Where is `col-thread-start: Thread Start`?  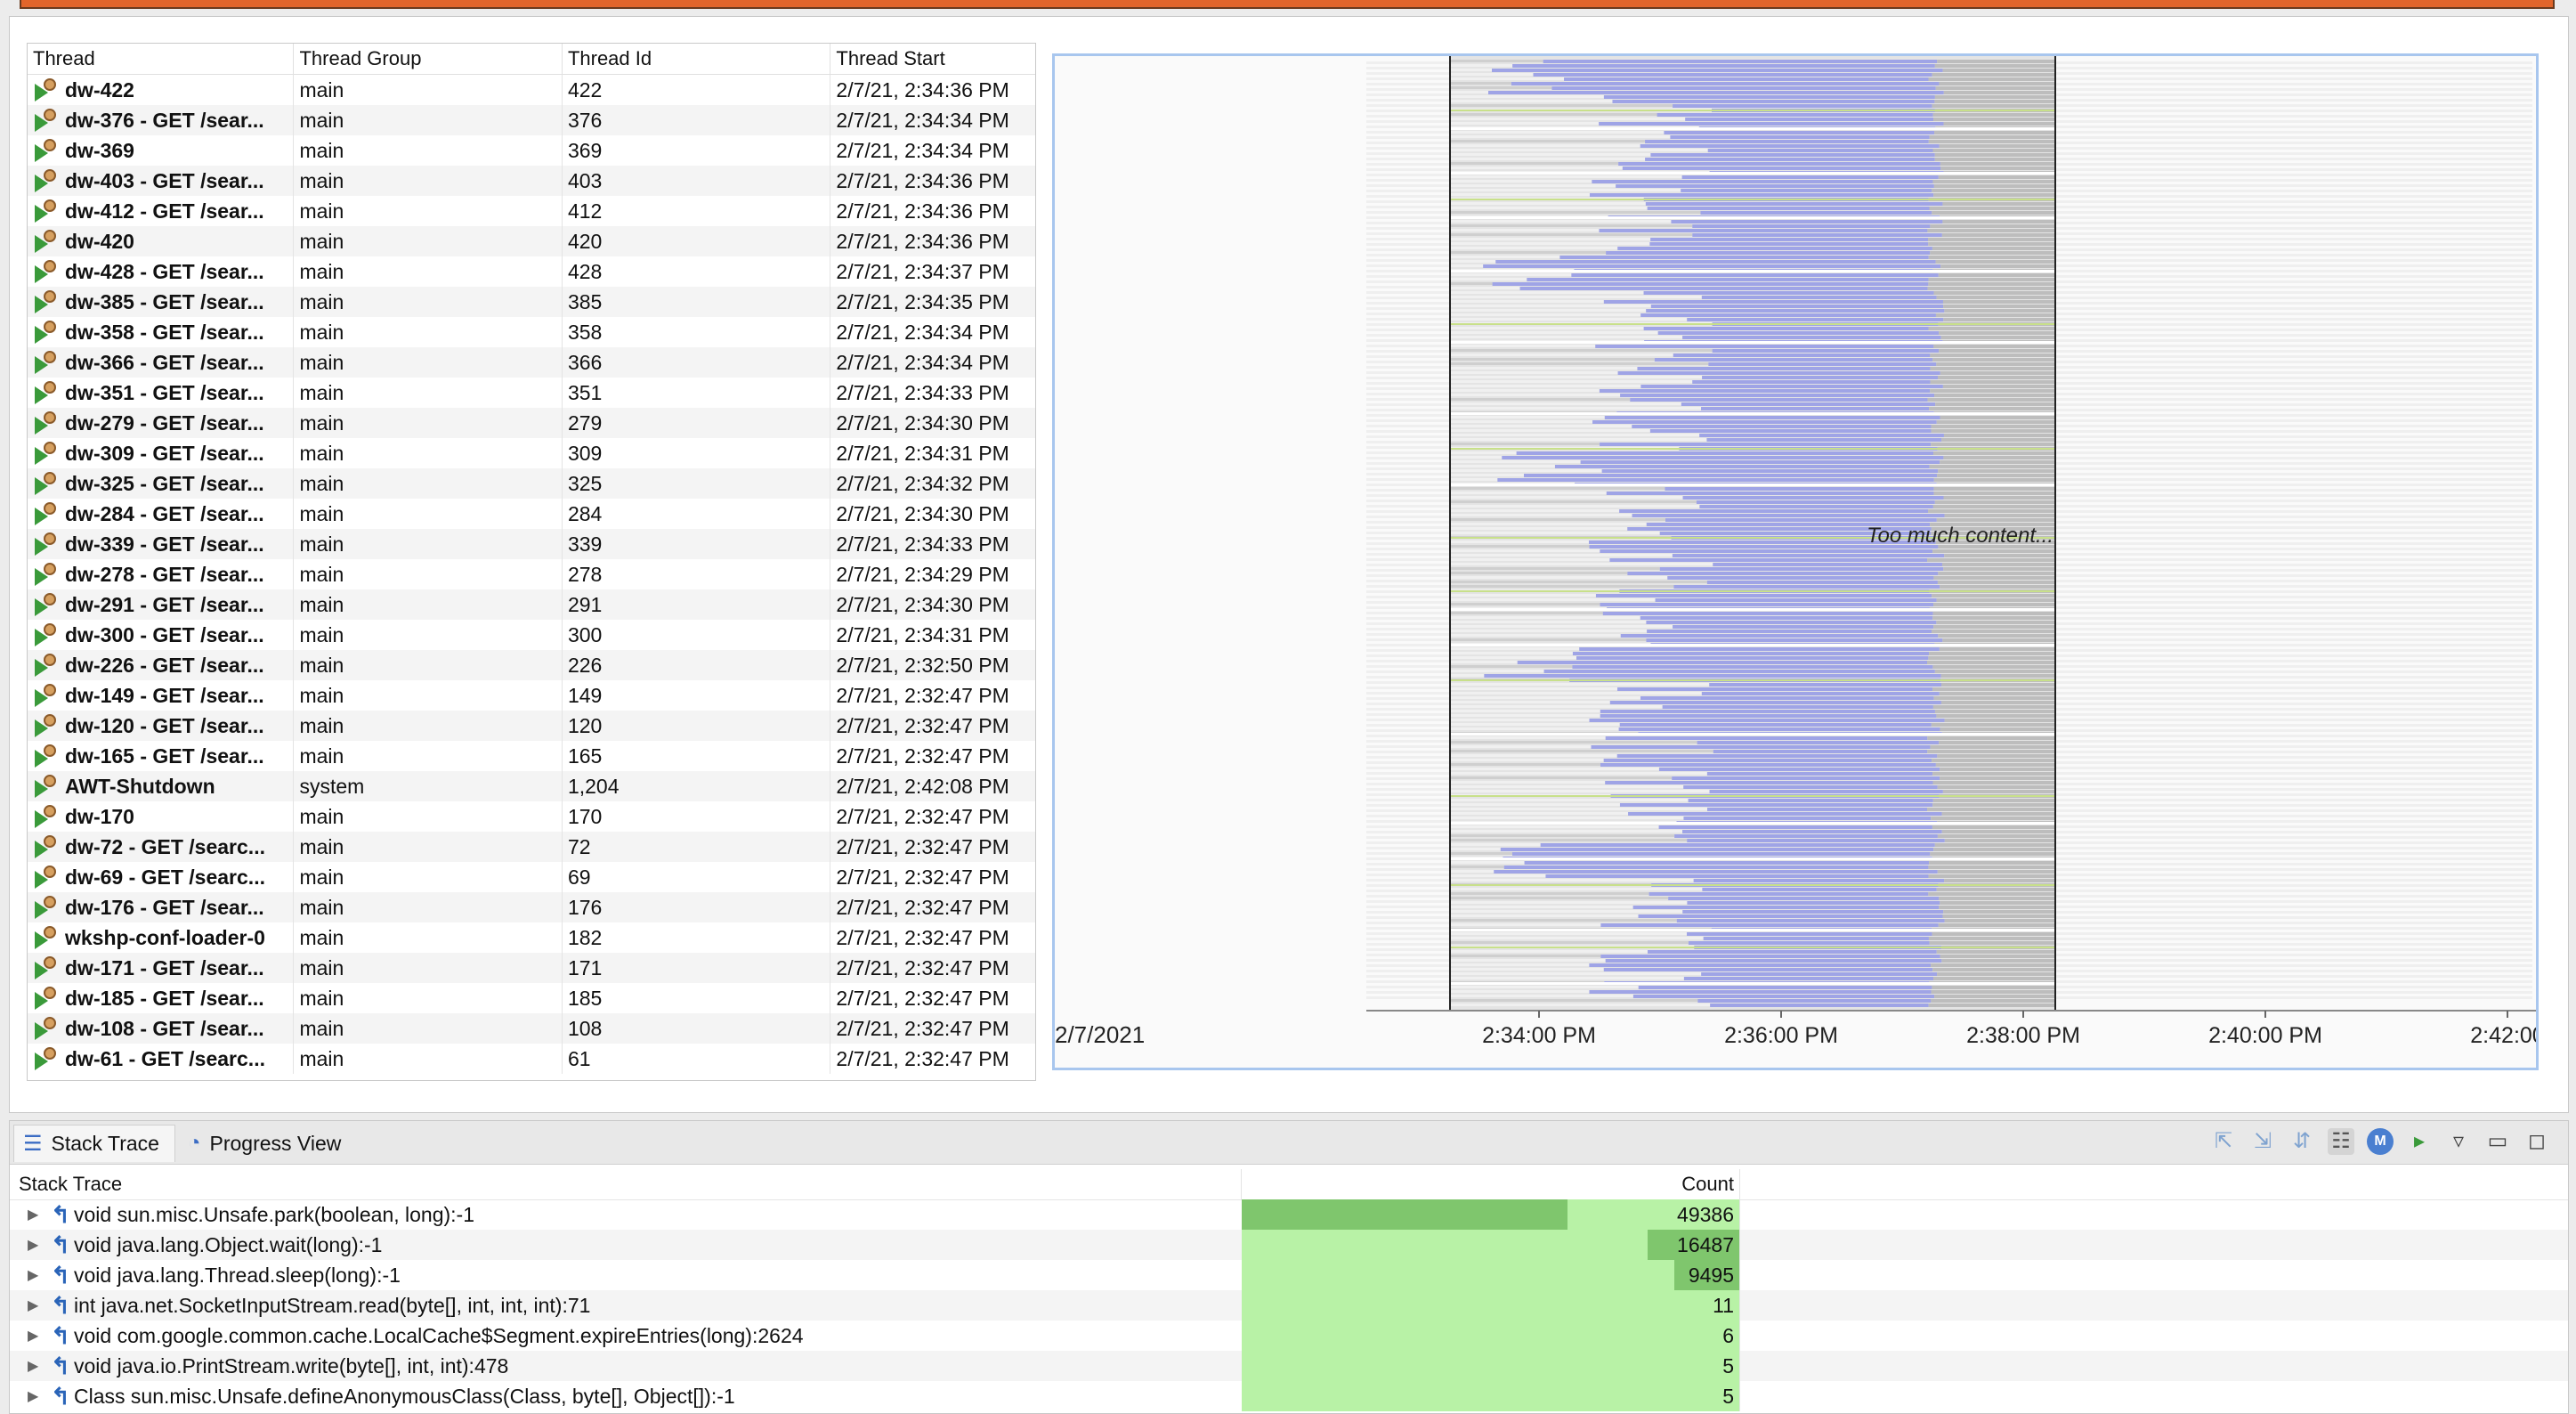 col-thread-start: Thread Start is located at coordinates (933, 59).